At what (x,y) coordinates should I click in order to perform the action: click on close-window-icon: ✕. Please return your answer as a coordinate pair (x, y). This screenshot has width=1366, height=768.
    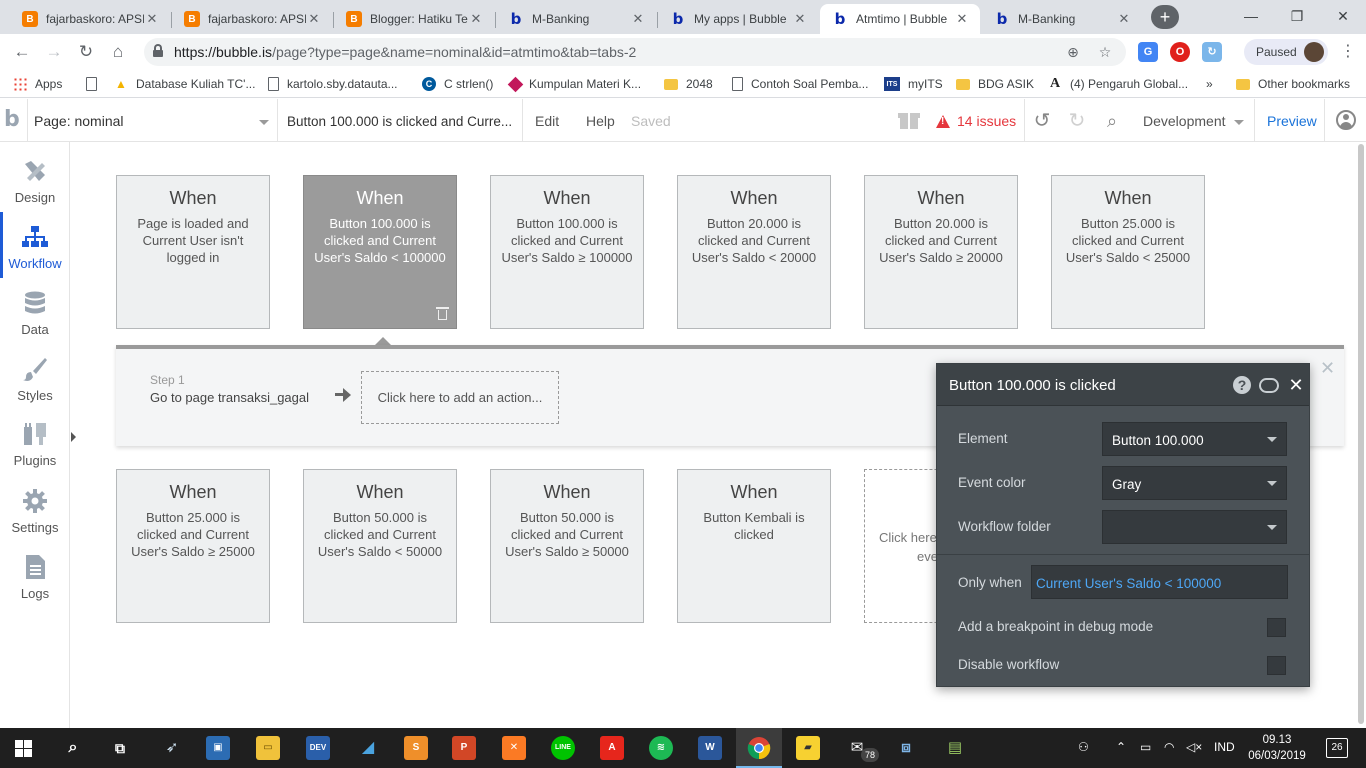
    Looking at the image, I should click on (1343, 17).